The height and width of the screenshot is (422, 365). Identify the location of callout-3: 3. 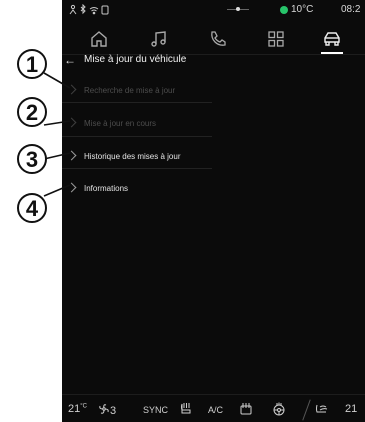
(32, 159).